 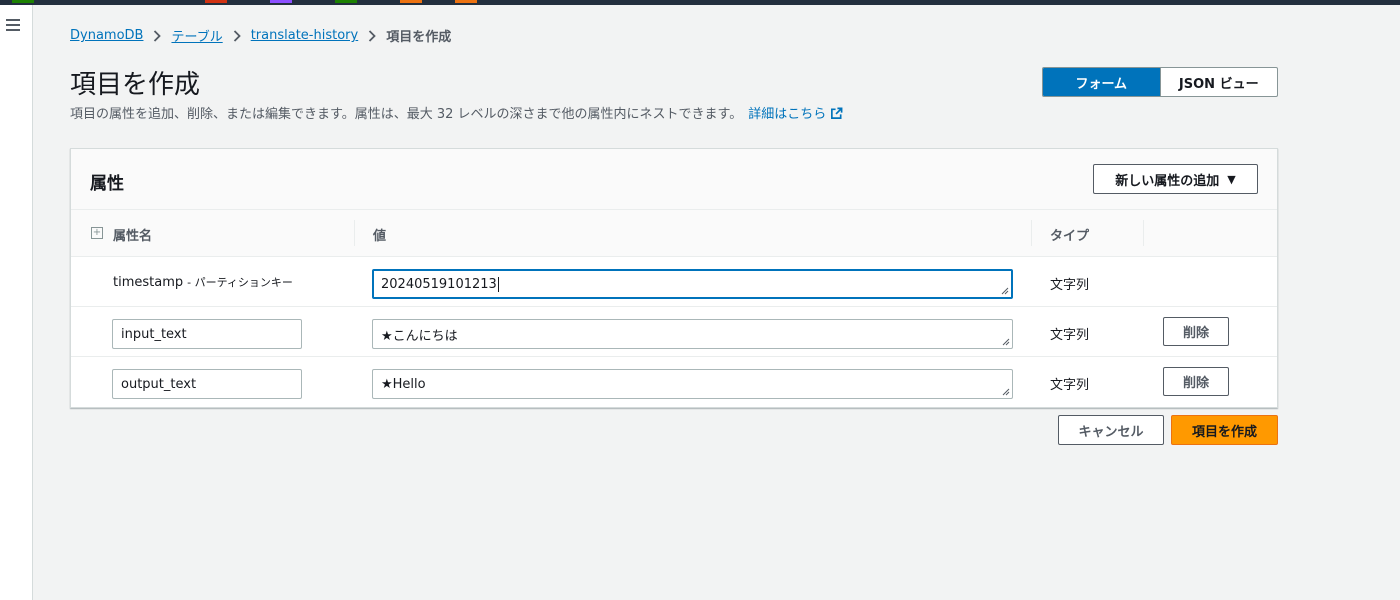 I want to click on breadcrumb-current: 項目を作成, so click(x=419, y=37).